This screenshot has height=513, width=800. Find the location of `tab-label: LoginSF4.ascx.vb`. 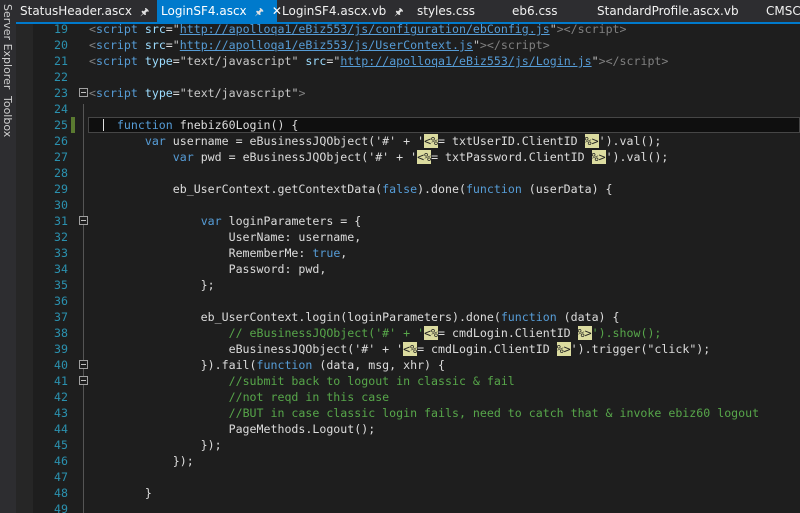

tab-label: LoginSF4.ascx.vb is located at coordinates (334, 11).